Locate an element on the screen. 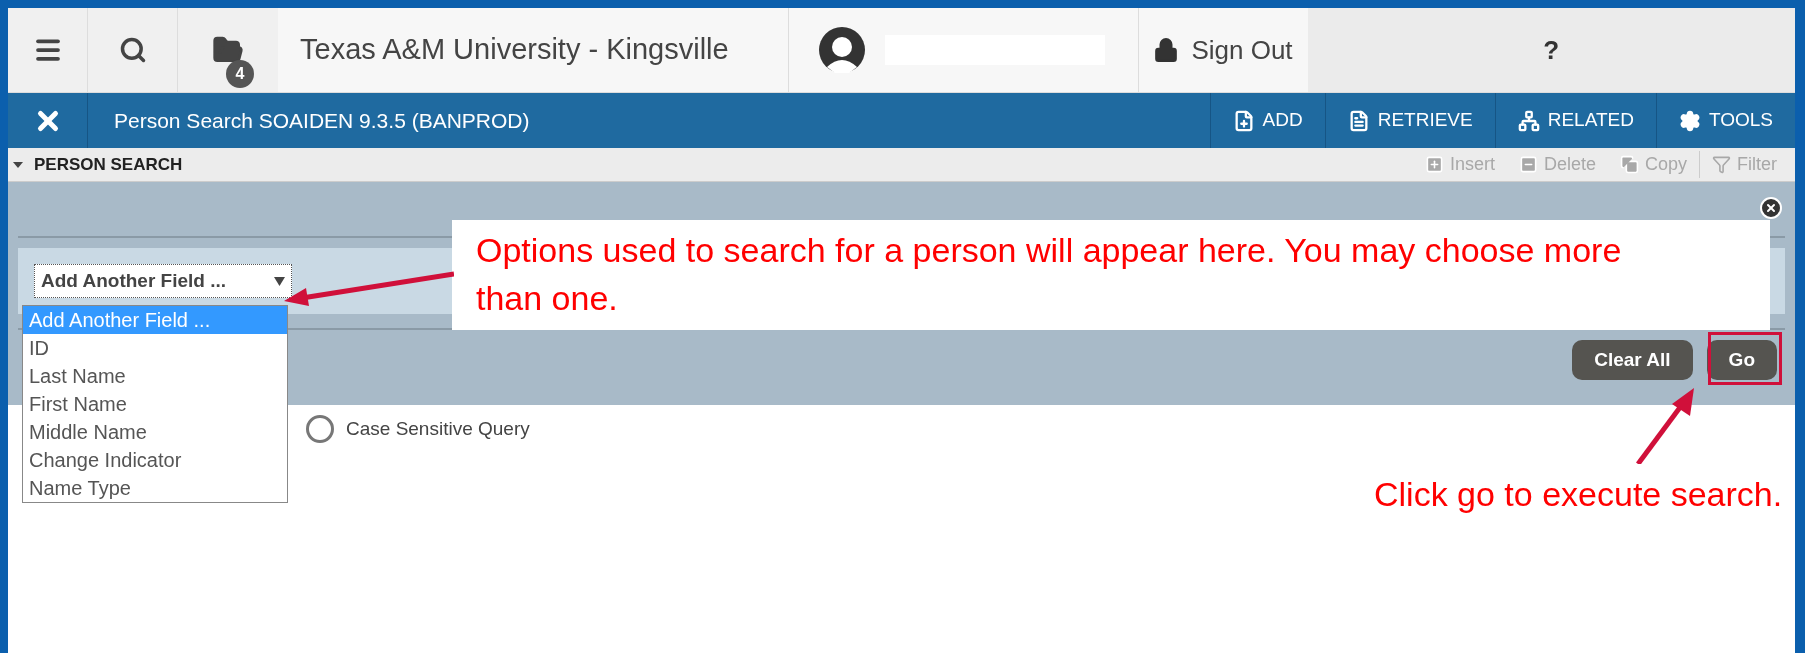  dropdown-option: Middle Name is located at coordinates (155, 432).